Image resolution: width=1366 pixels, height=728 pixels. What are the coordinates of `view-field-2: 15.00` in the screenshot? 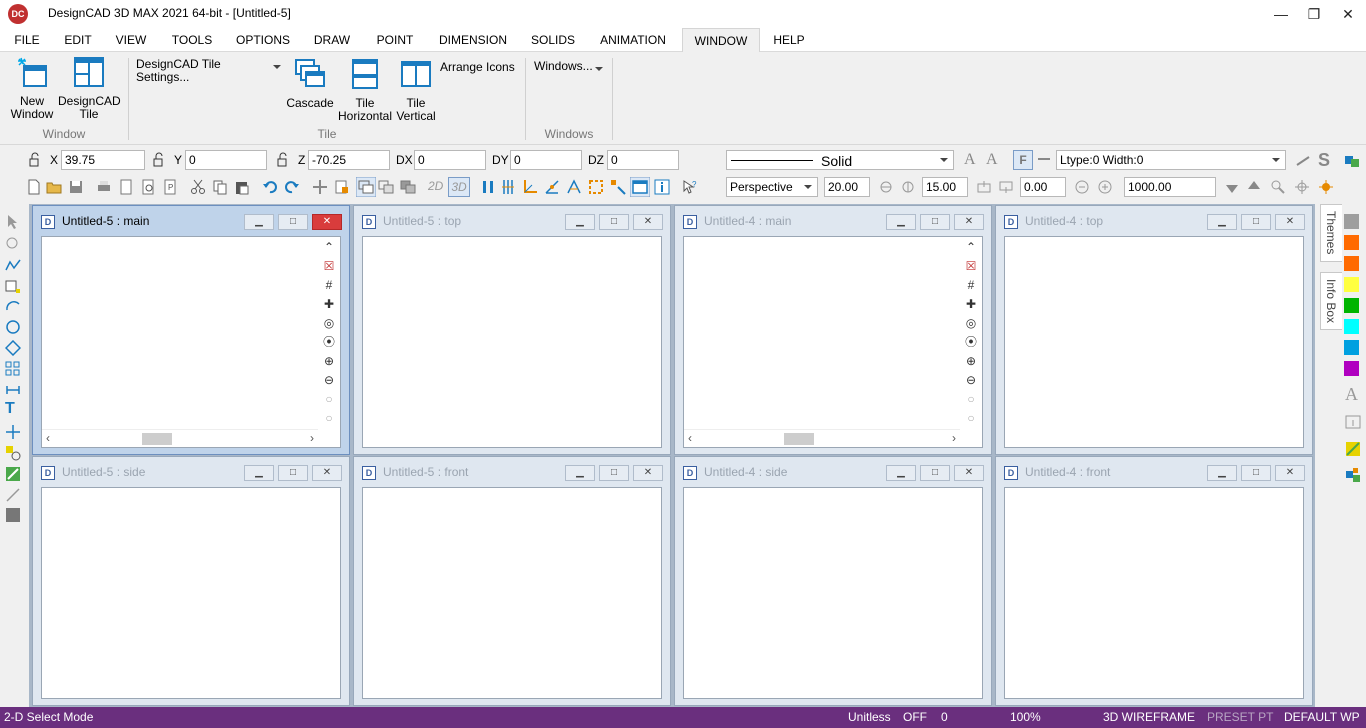 It's located at (945, 187).